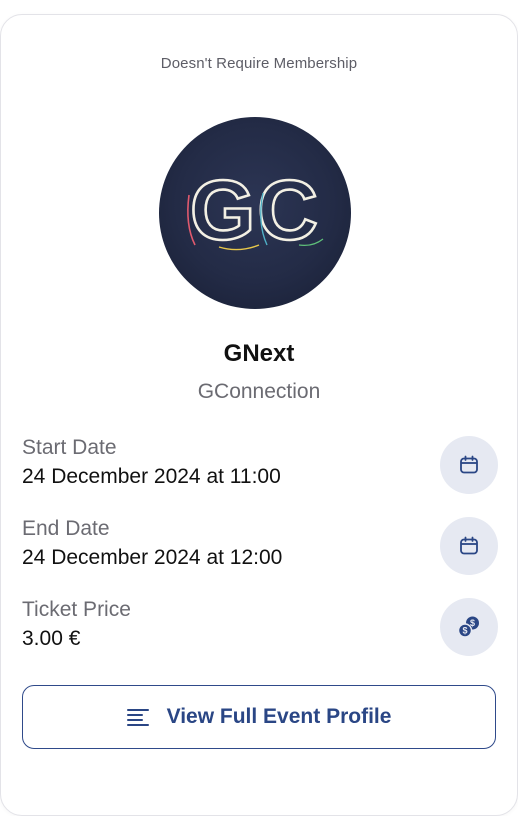 The width and height of the screenshot is (518, 816). Describe the element at coordinates (259, 63) in the screenshot. I see `membership-note: Doesn't Require Membership` at that location.